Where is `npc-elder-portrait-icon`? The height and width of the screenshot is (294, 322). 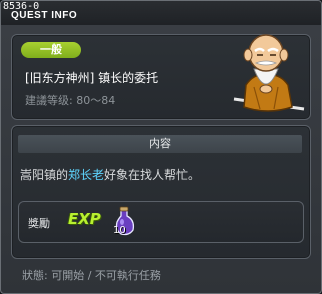
npc-elder-portrait-icon is located at coordinates (269, 73).